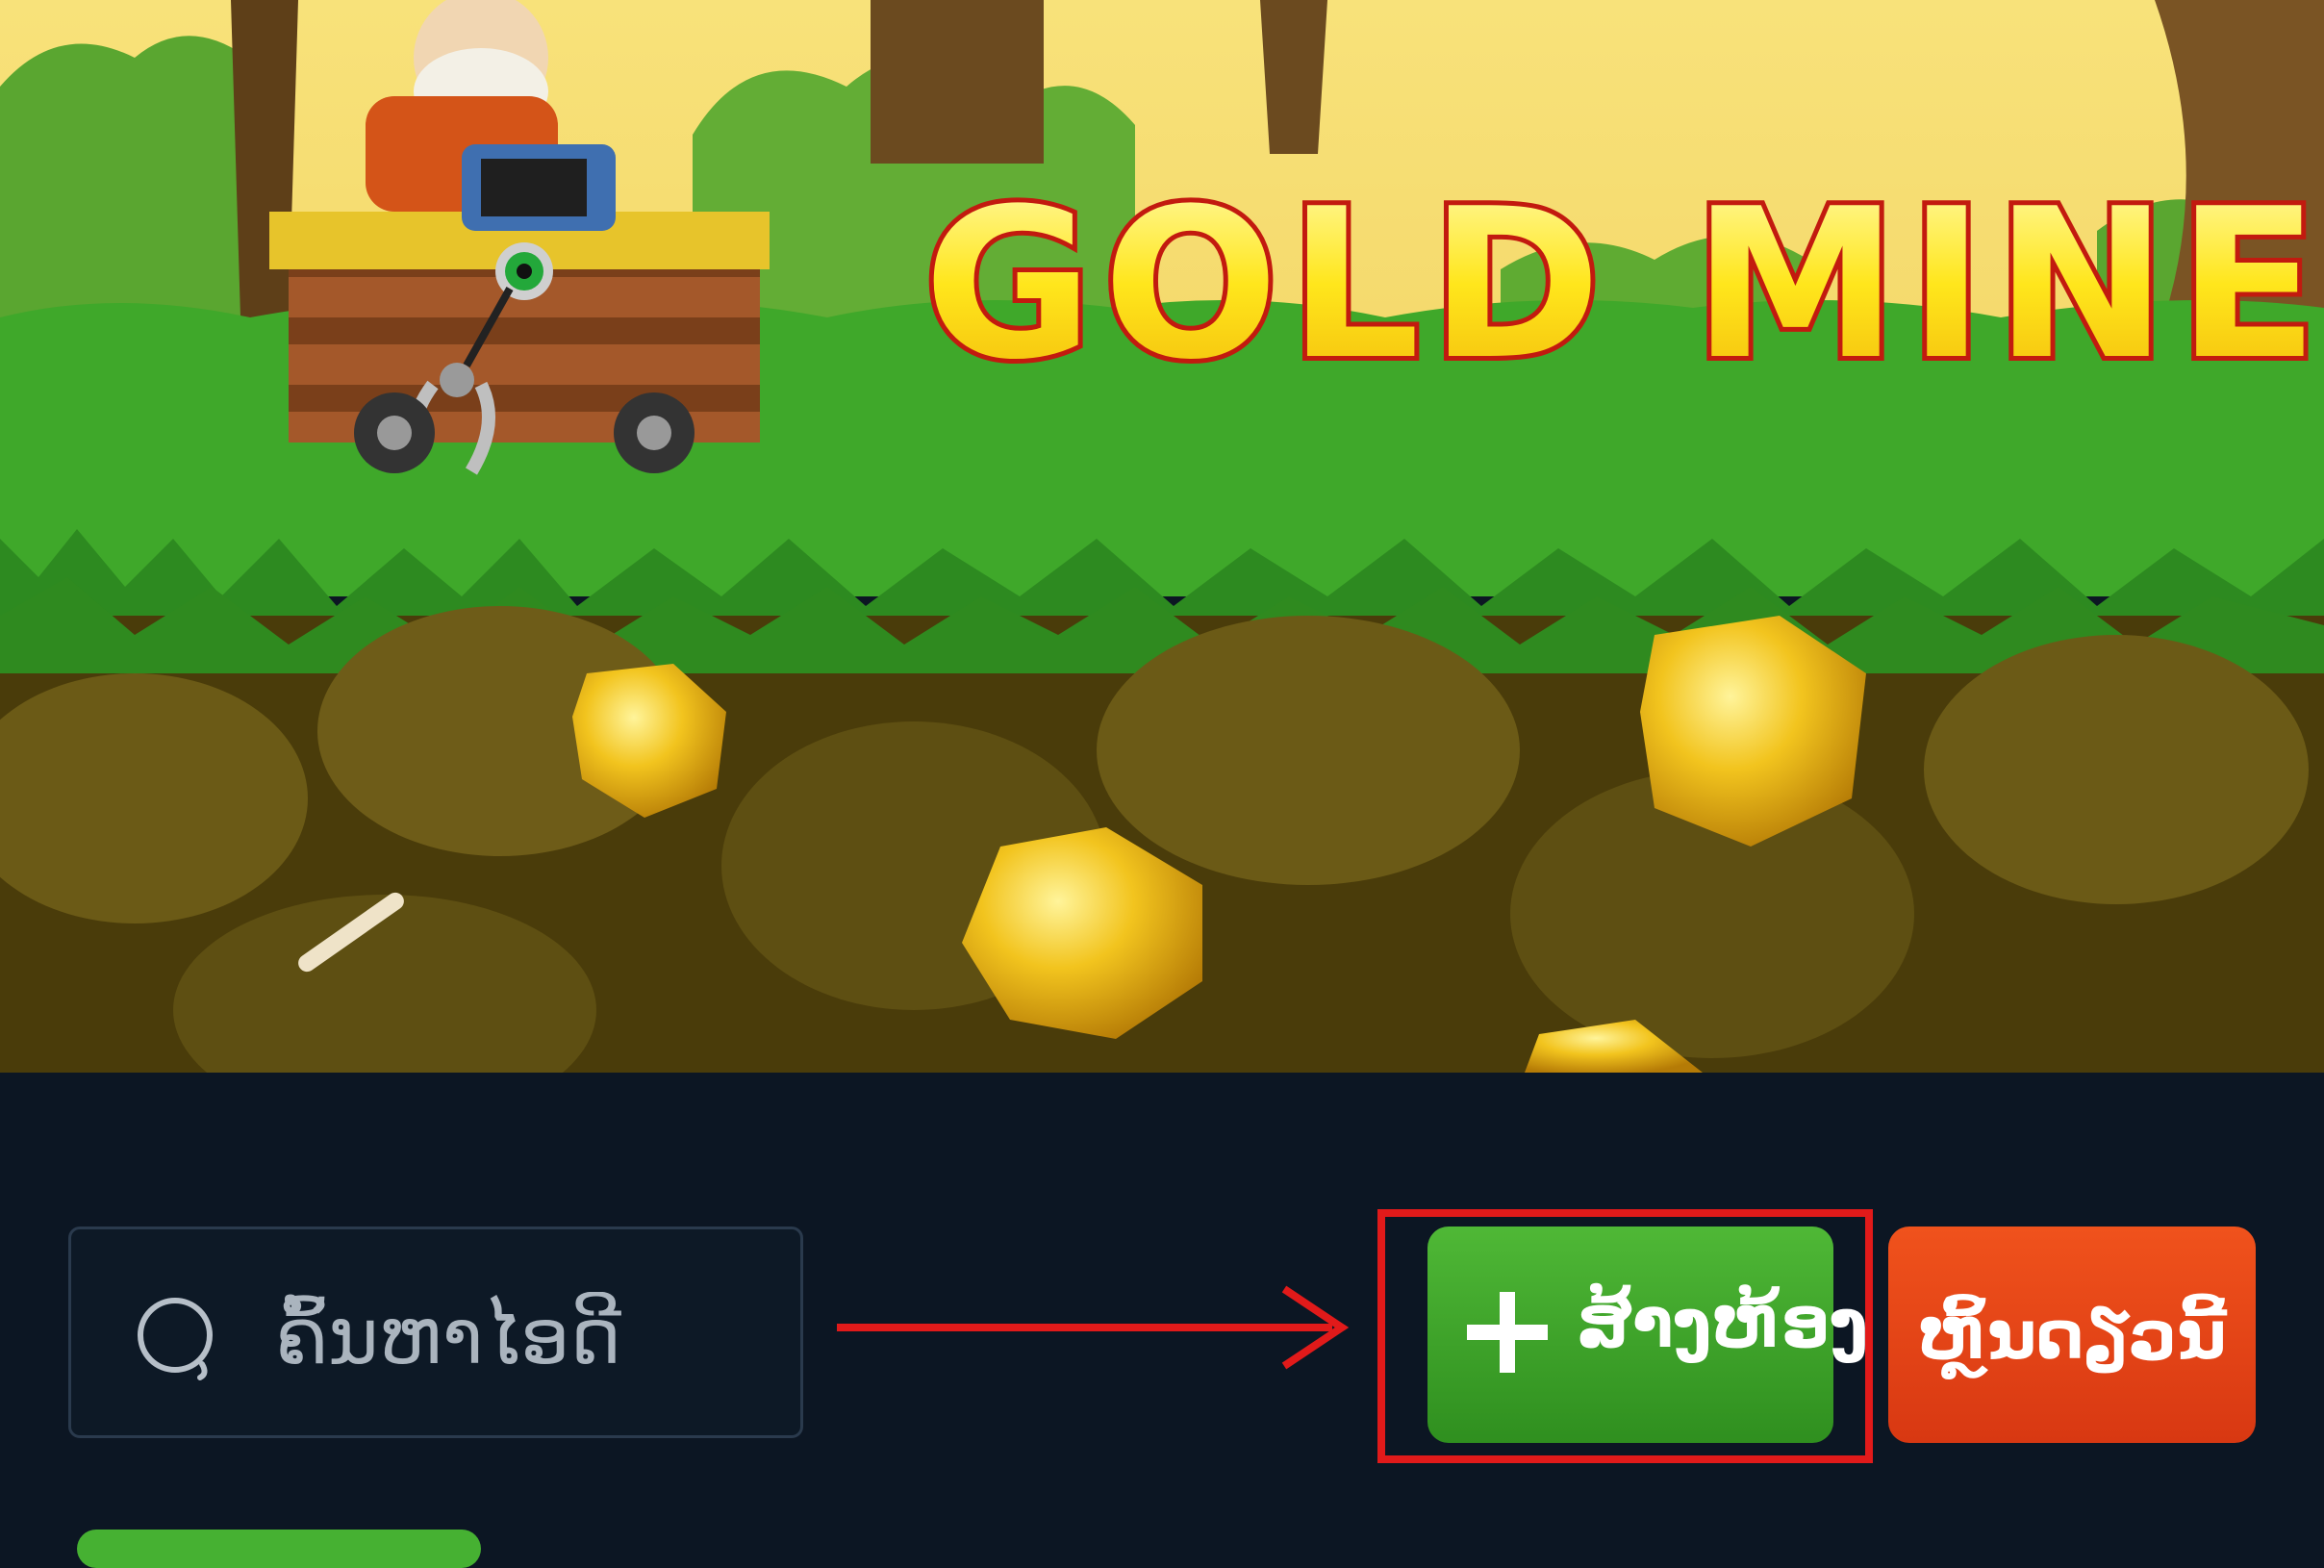  Describe the element at coordinates (1723, 1323) in the screenshot. I see `create-room-label: ສ້າງຫ້ອງ` at that location.